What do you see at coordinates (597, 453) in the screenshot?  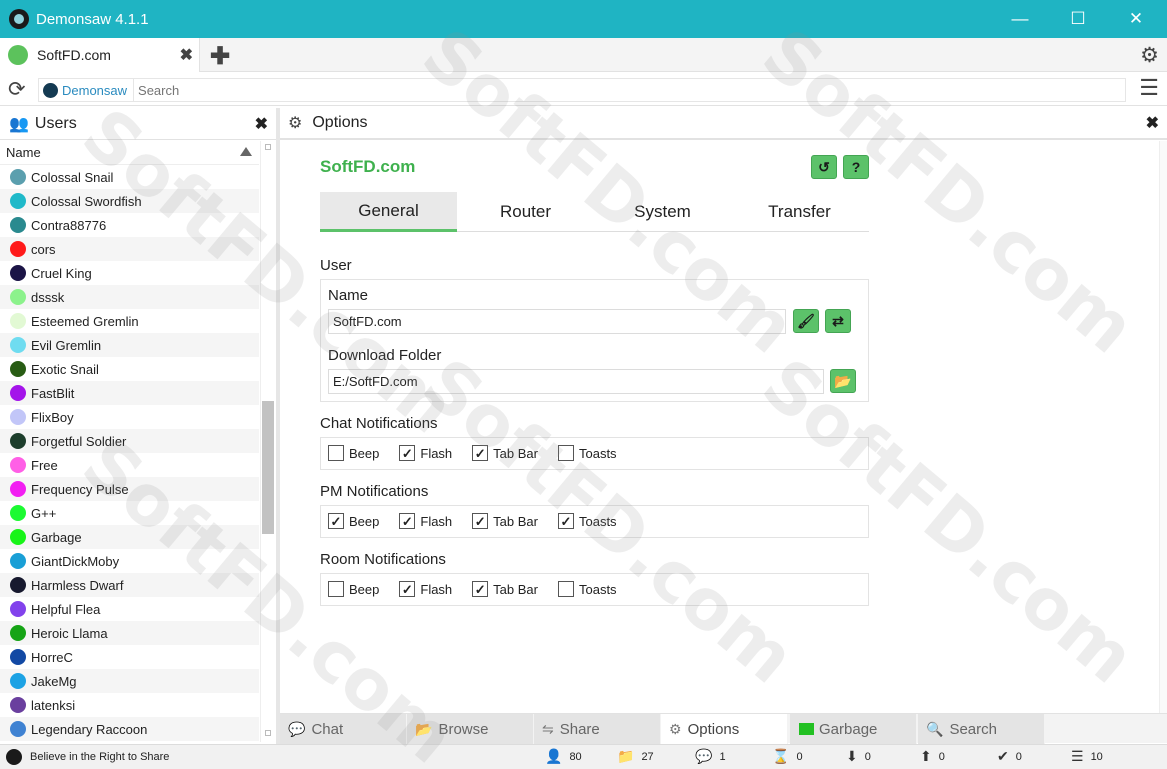 I see `checkbox-label: Toasts` at bounding box center [597, 453].